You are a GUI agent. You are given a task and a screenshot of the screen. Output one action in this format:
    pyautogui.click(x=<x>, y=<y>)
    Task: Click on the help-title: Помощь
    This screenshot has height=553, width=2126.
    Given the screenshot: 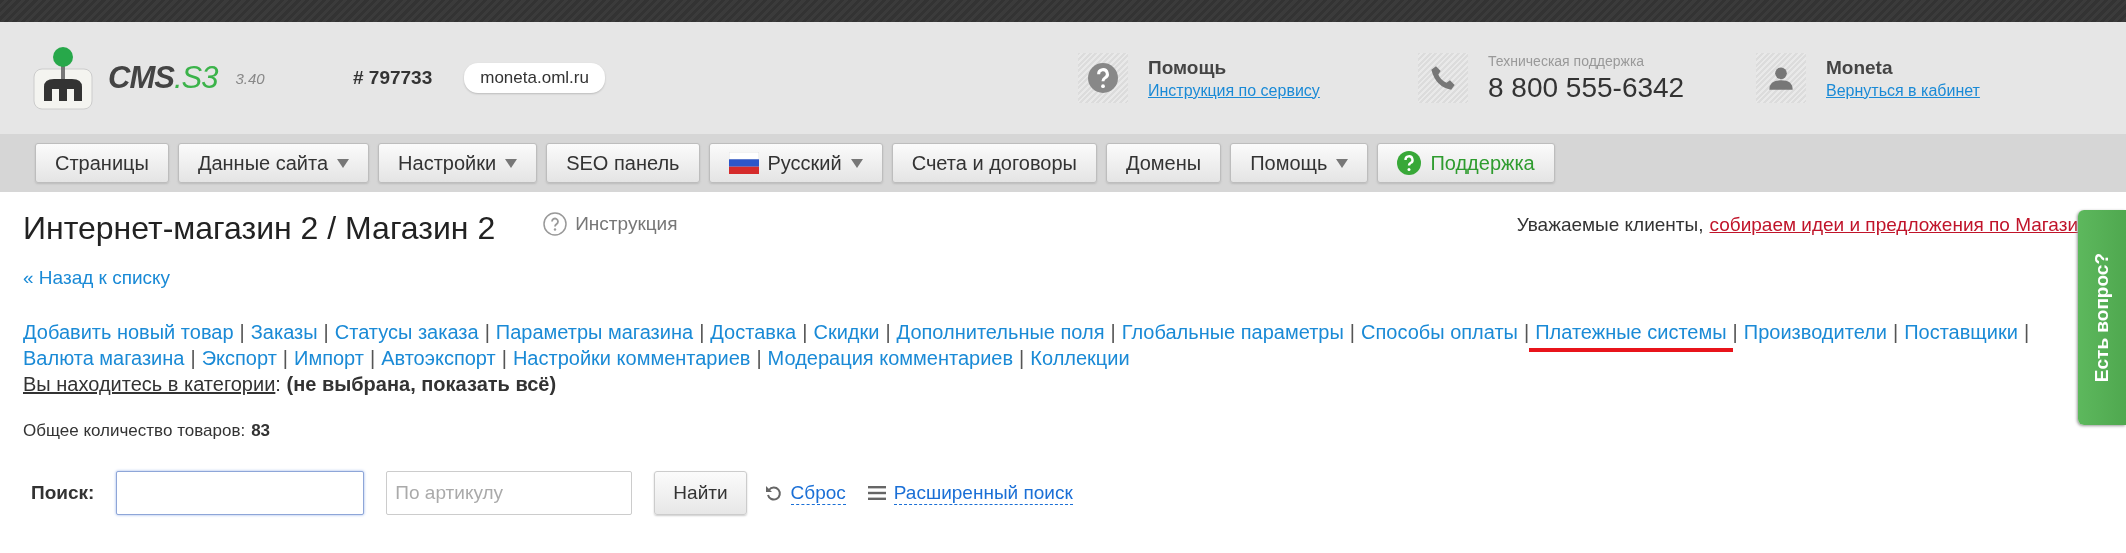 What is the action you would take?
    pyautogui.click(x=1188, y=67)
    